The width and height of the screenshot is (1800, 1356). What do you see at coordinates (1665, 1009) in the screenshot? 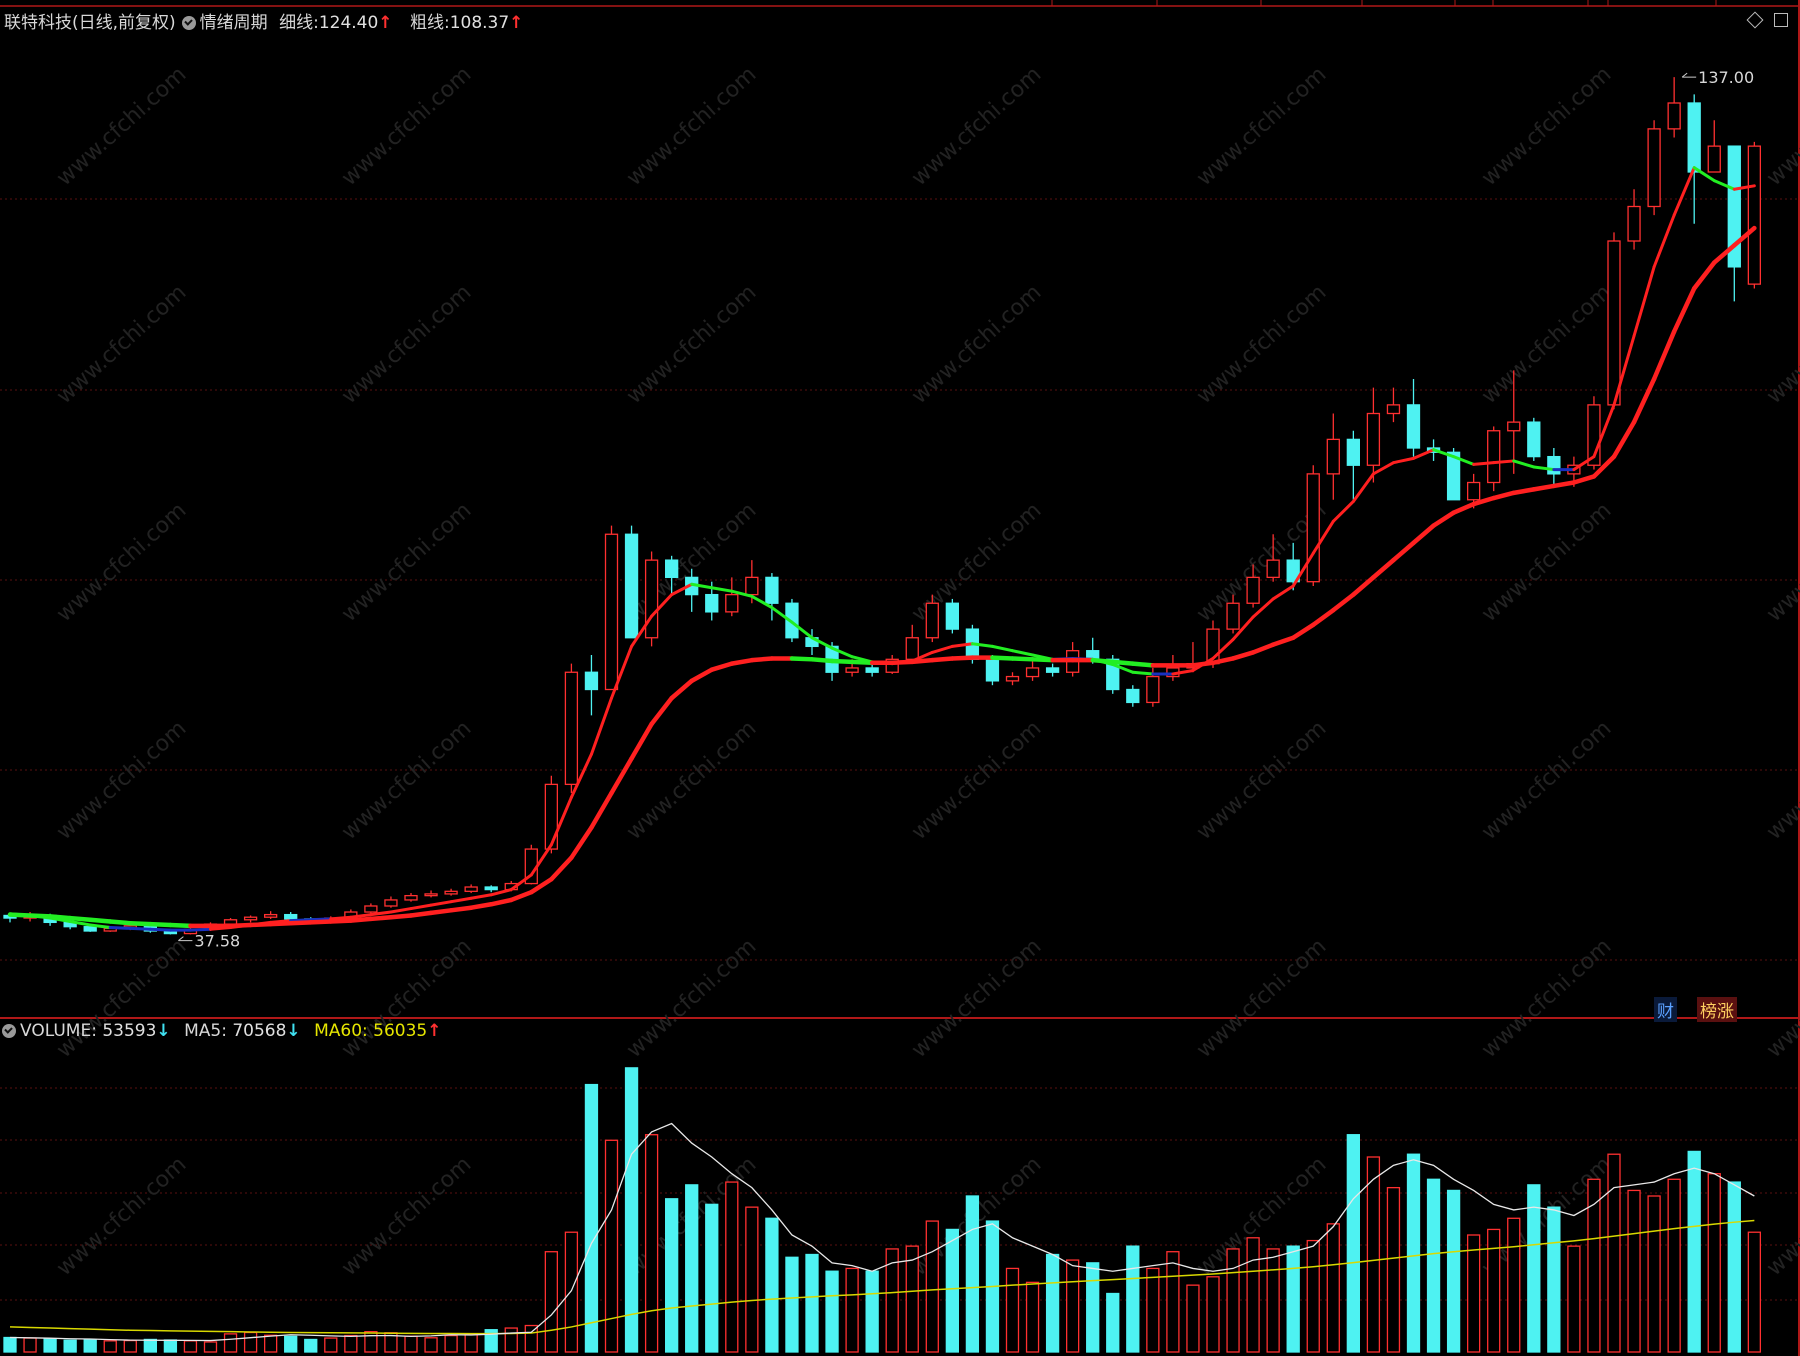
I see `finance-button: 财` at bounding box center [1665, 1009].